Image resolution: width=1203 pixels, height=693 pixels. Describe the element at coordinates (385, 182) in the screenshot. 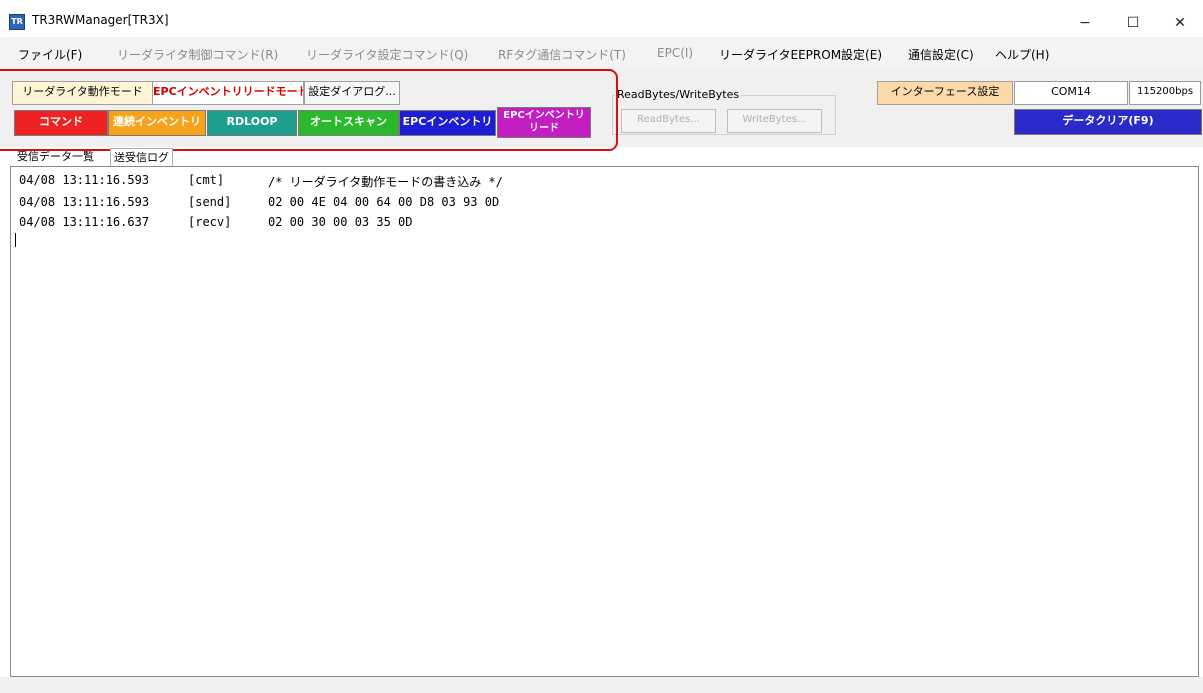

I see `log-text: /* リーダライタ動作モードの書き込み */` at that location.